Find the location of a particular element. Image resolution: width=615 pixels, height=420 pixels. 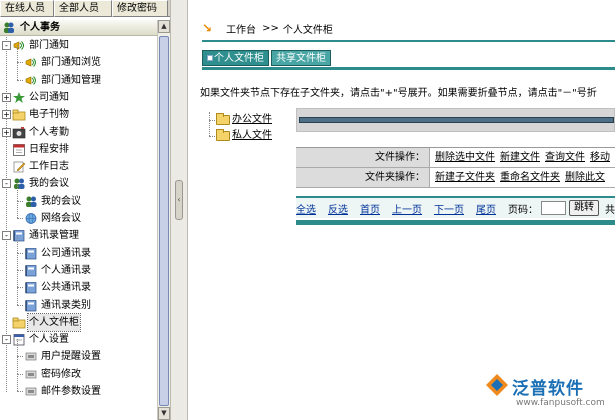

logo-url-text: www.fanpusoft.com is located at coordinates (560, 403).